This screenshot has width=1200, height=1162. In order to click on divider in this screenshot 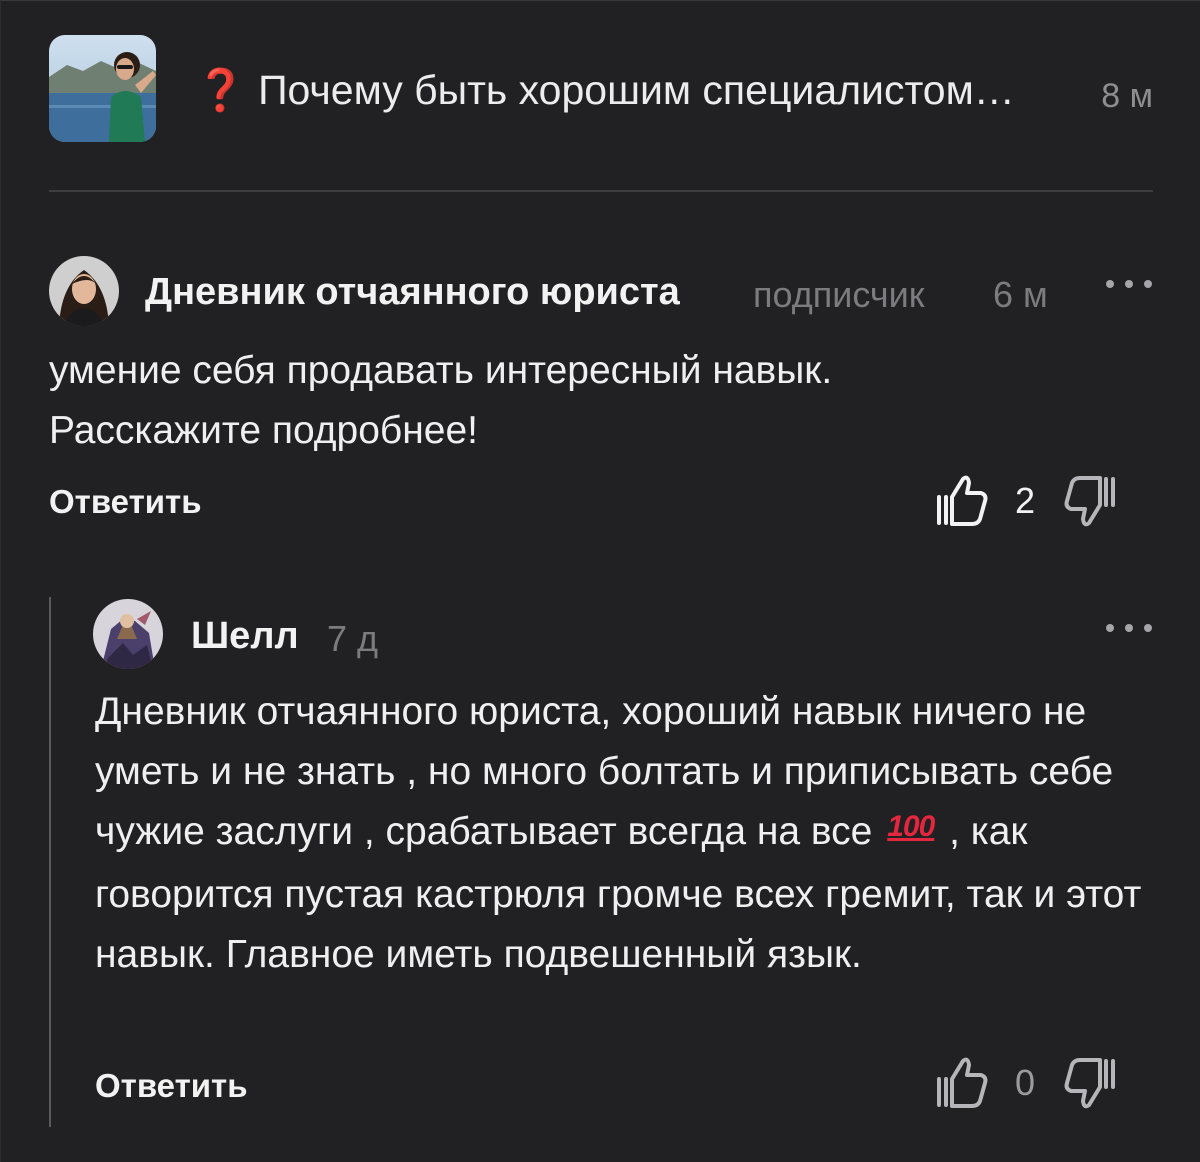, I will do `click(601, 191)`.